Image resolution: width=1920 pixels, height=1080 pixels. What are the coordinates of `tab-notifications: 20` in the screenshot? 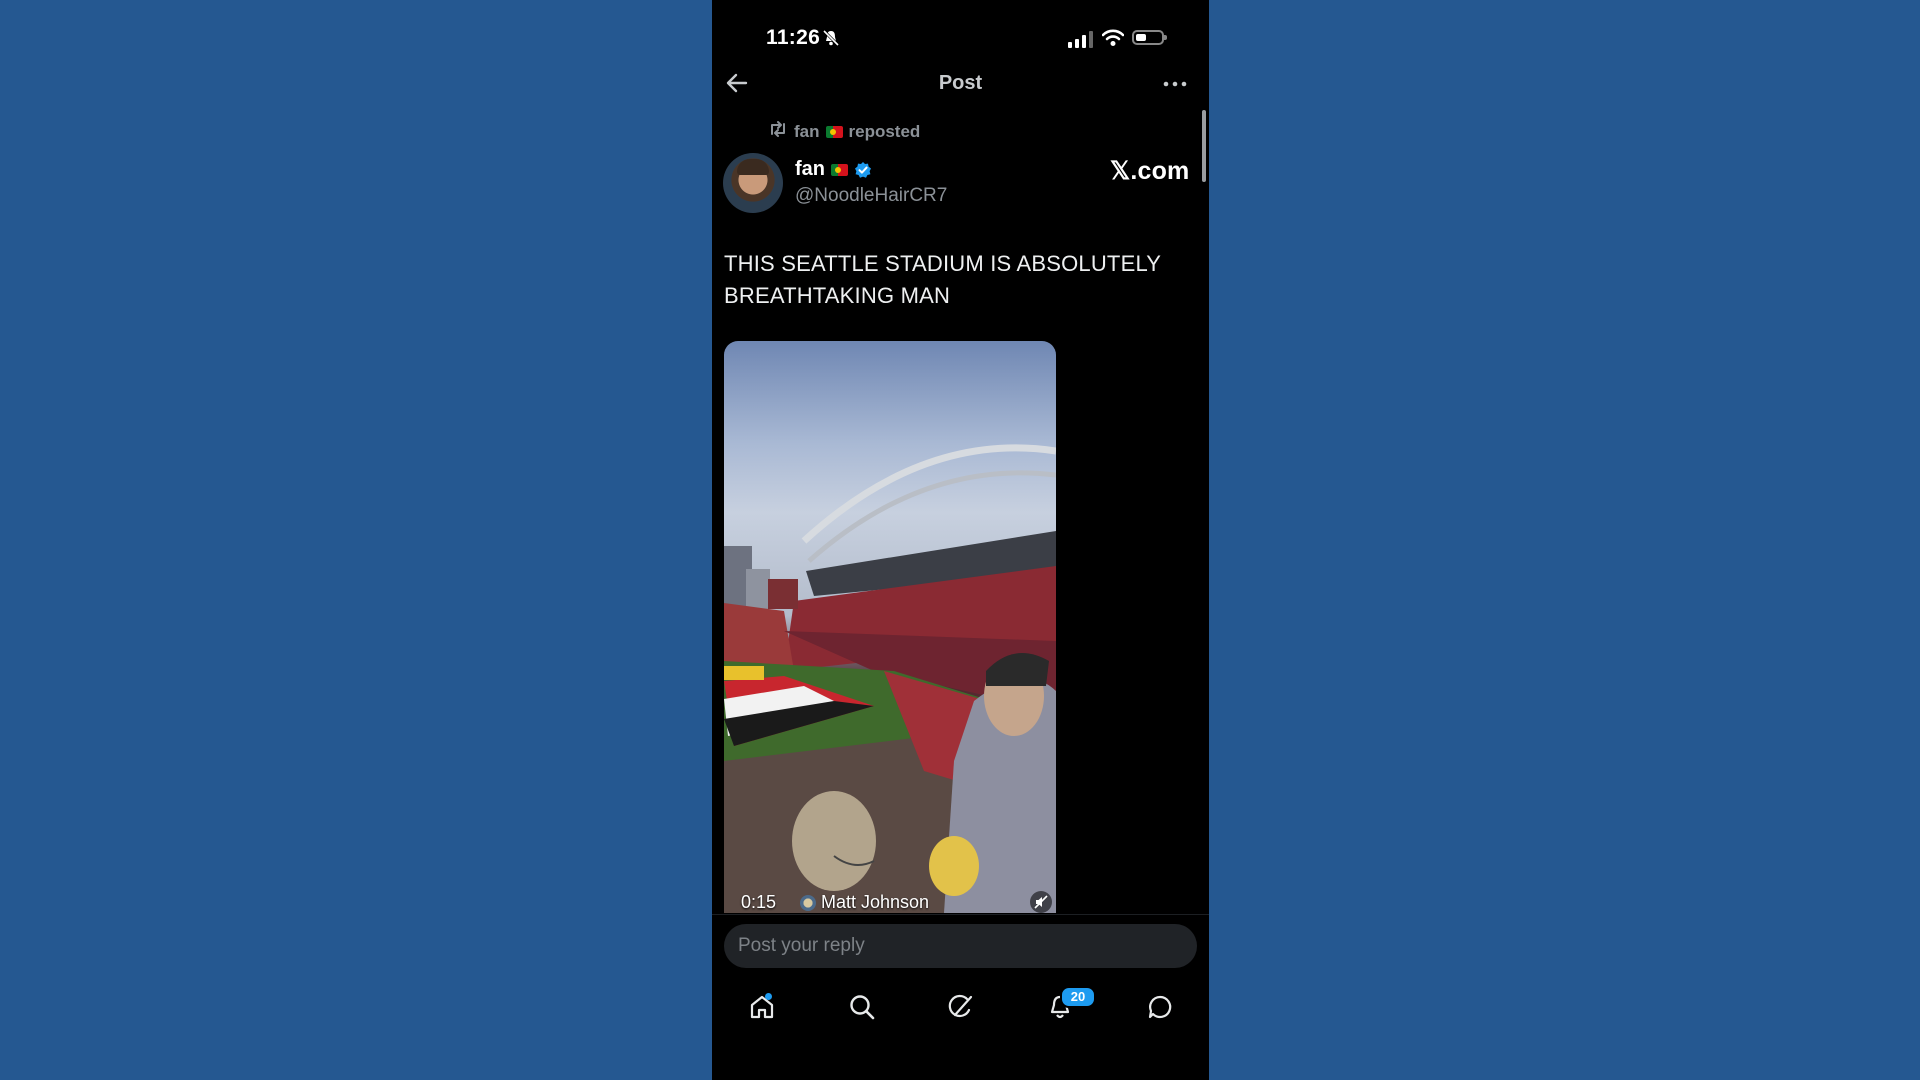 It's located at (1068, 1007).